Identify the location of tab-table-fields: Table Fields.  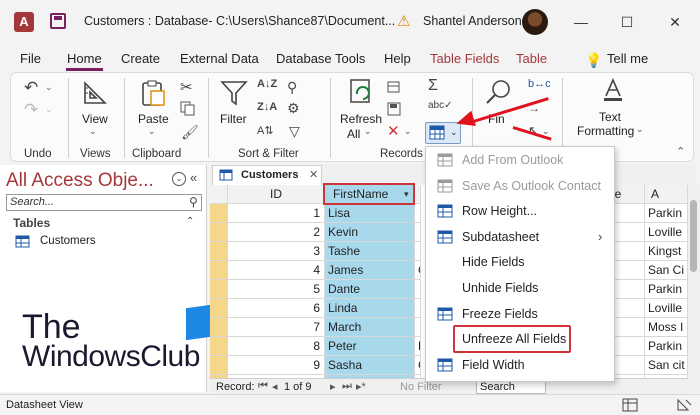
(464, 58).